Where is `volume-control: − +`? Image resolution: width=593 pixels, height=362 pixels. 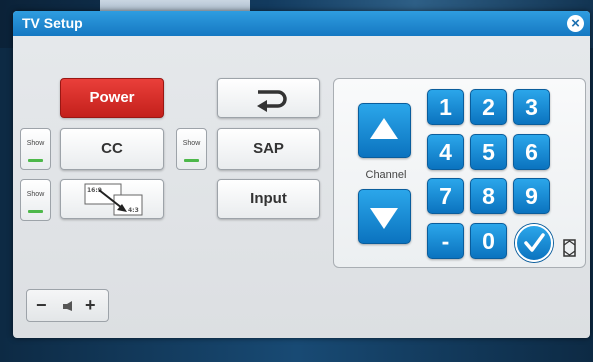
volume-control: − + is located at coordinates (67, 305).